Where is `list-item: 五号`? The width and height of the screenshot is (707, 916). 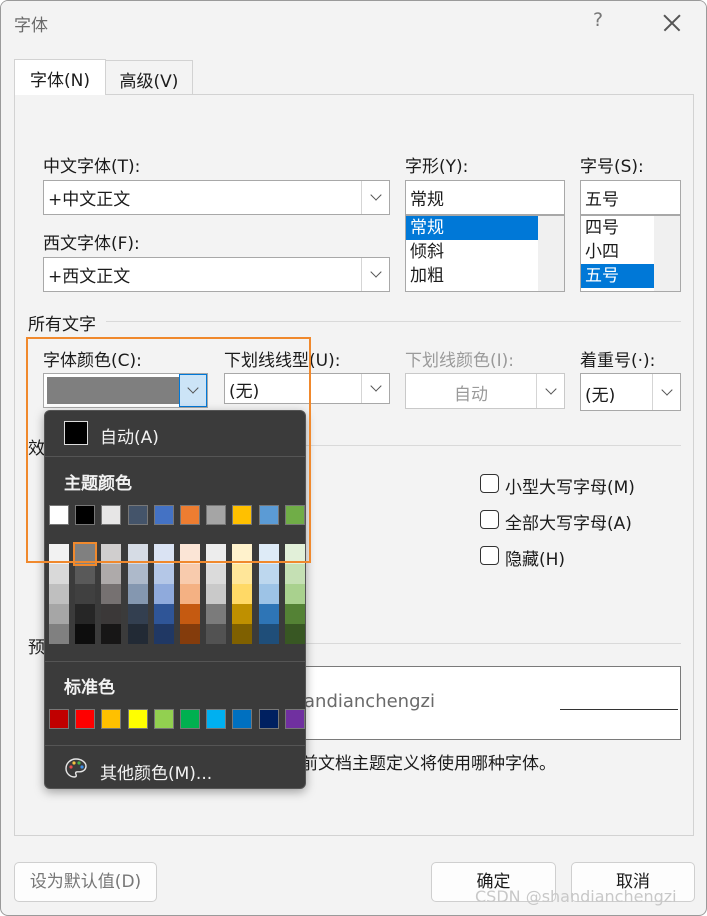 list-item: 五号 is located at coordinates (617, 276).